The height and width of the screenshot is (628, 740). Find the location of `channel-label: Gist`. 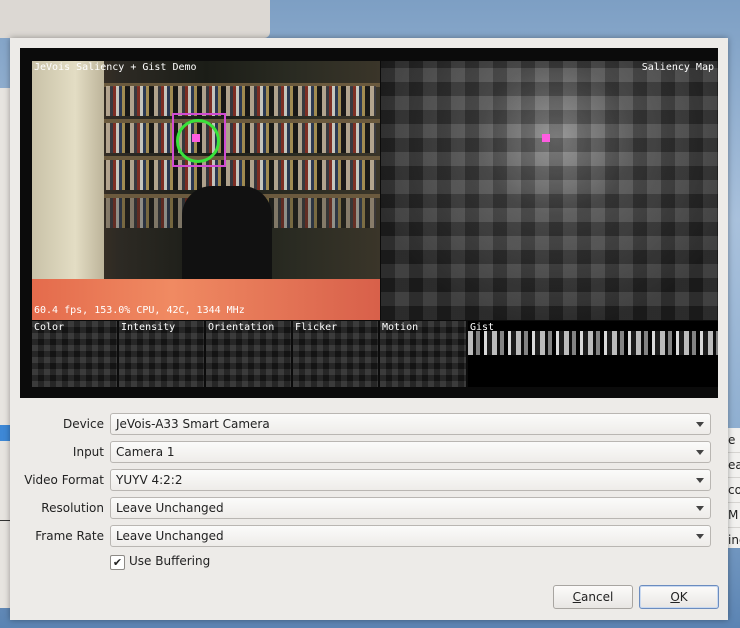

channel-label: Gist is located at coordinates (482, 327).